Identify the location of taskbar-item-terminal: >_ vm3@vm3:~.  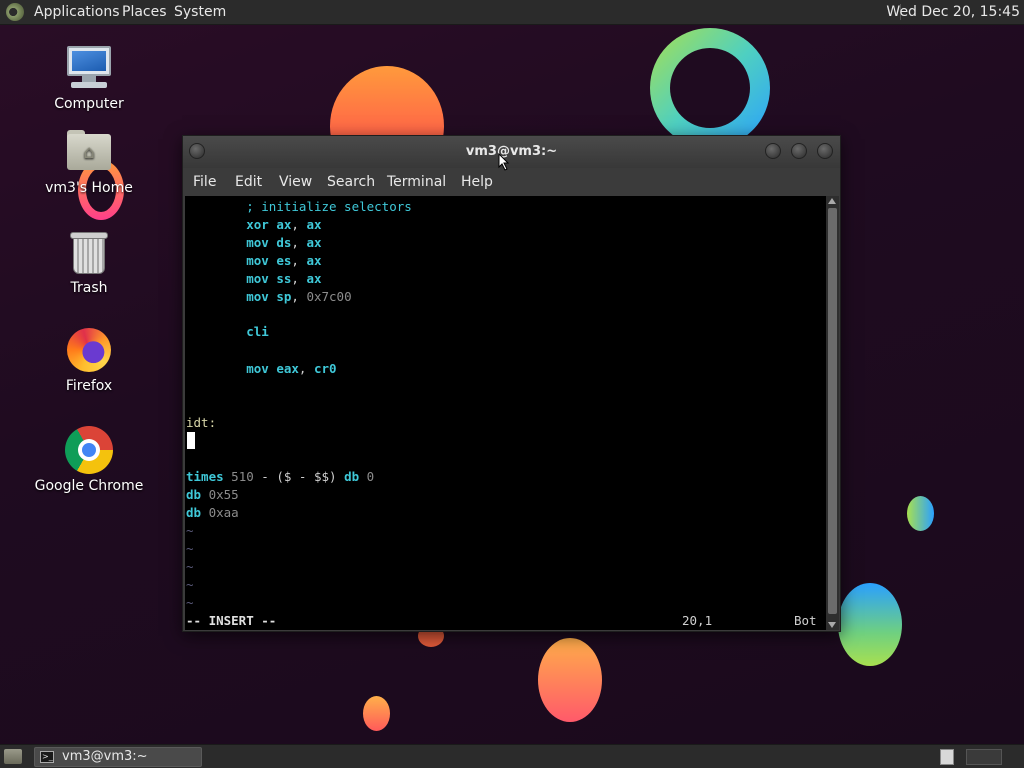
(118, 757).